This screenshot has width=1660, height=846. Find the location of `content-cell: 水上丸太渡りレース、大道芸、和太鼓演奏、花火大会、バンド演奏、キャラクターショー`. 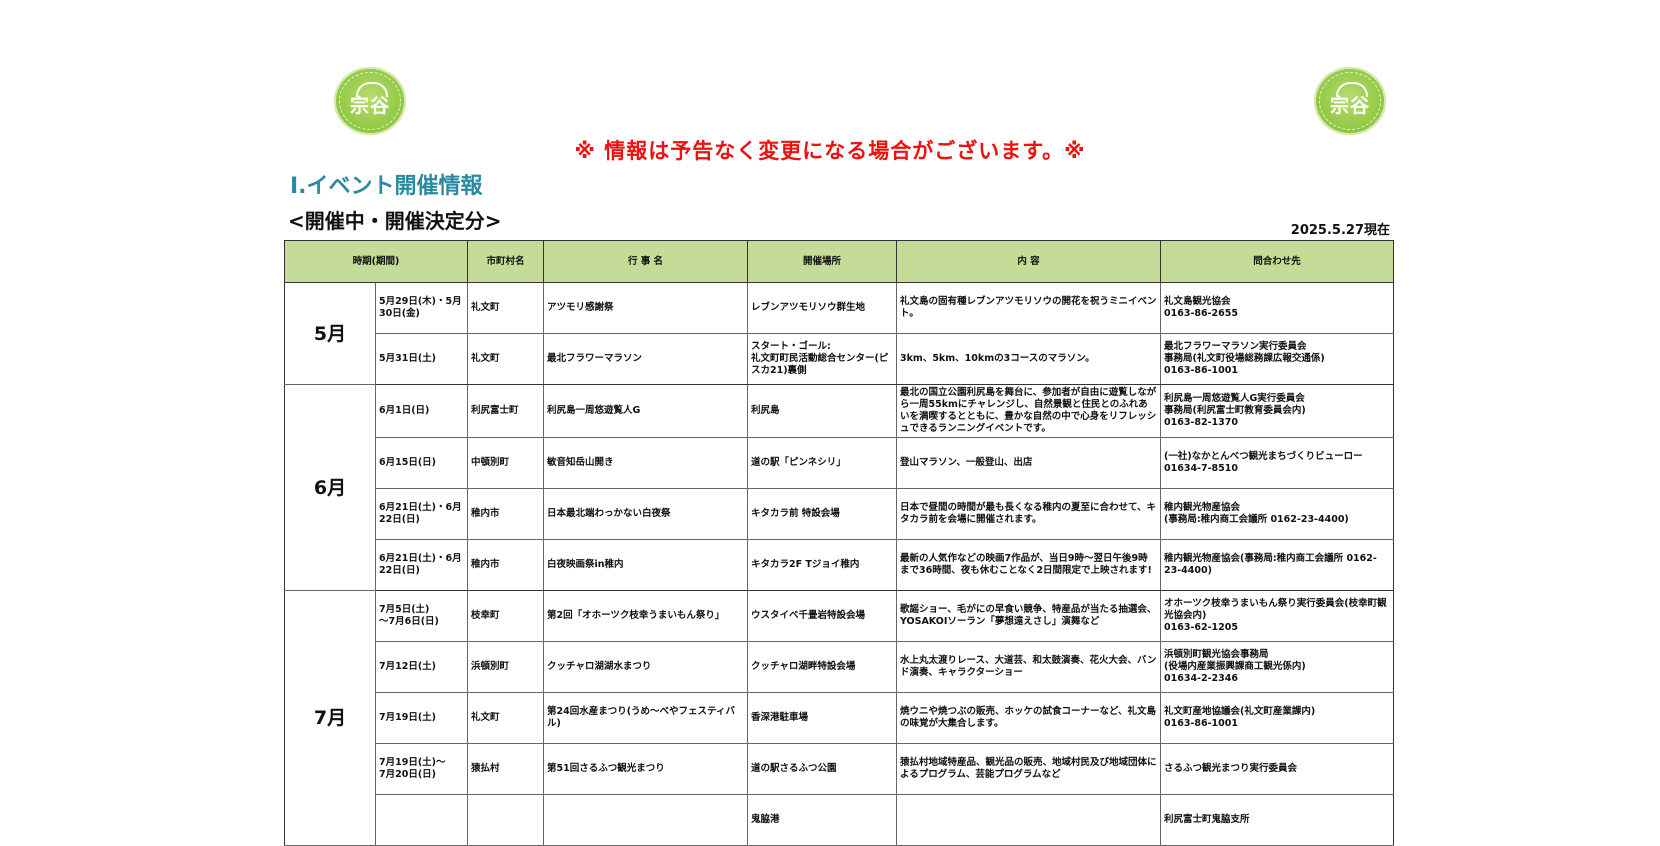

content-cell: 水上丸太渡りレース、大道芸、和太鼓演奏、花火大会、バンド演奏、キャラクターショー is located at coordinates (1028, 667).